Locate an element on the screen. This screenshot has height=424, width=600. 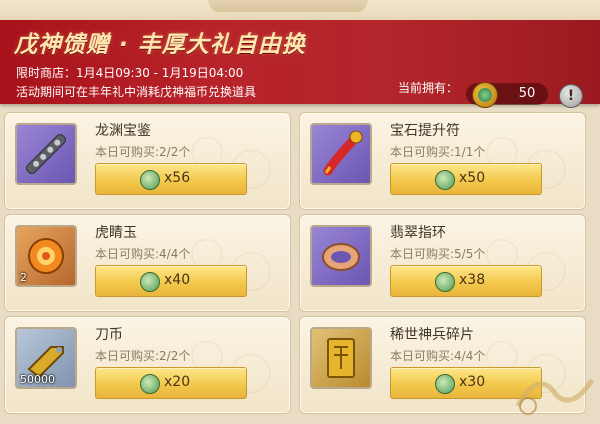
buy-button: x40 is located at coordinates (171, 281).